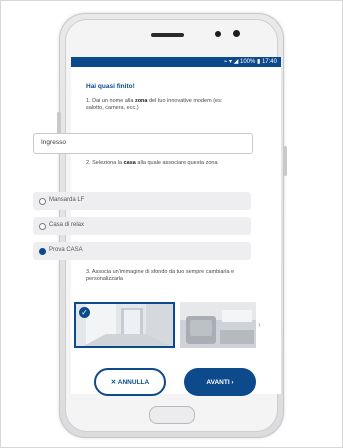 The width and height of the screenshot is (343, 448). Describe the element at coordinates (88, 163) in the screenshot. I see `question-2-number: 2.` at that location.